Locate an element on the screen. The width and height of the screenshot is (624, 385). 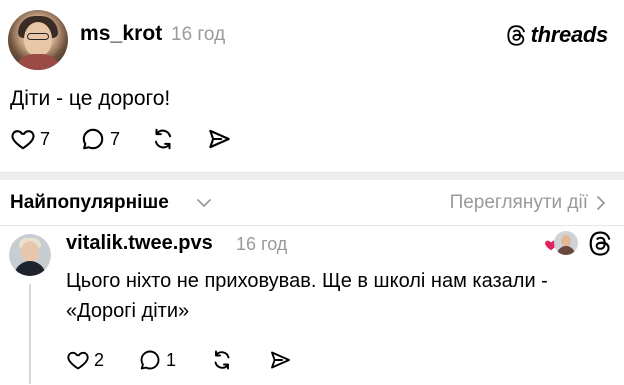
reply-actions: 2 1 is located at coordinates (196, 360).